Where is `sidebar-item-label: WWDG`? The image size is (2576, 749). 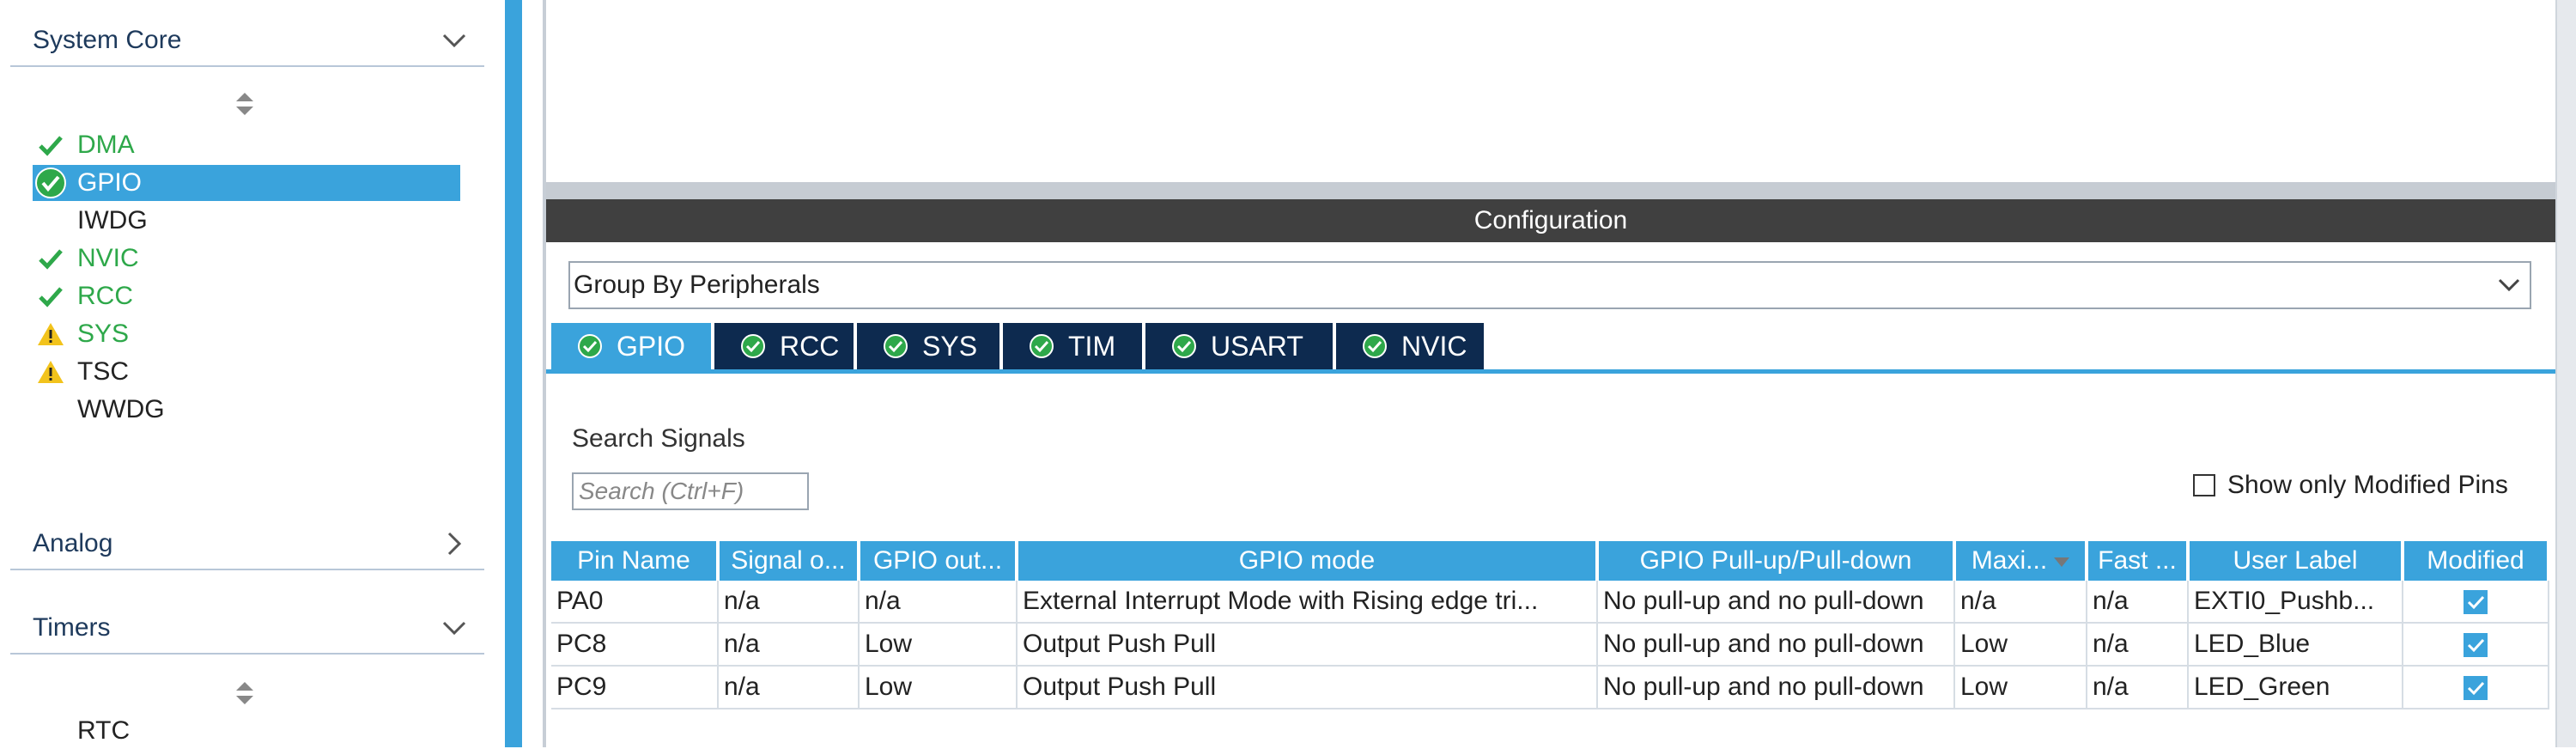
sidebar-item-label: WWDG is located at coordinates (121, 409).